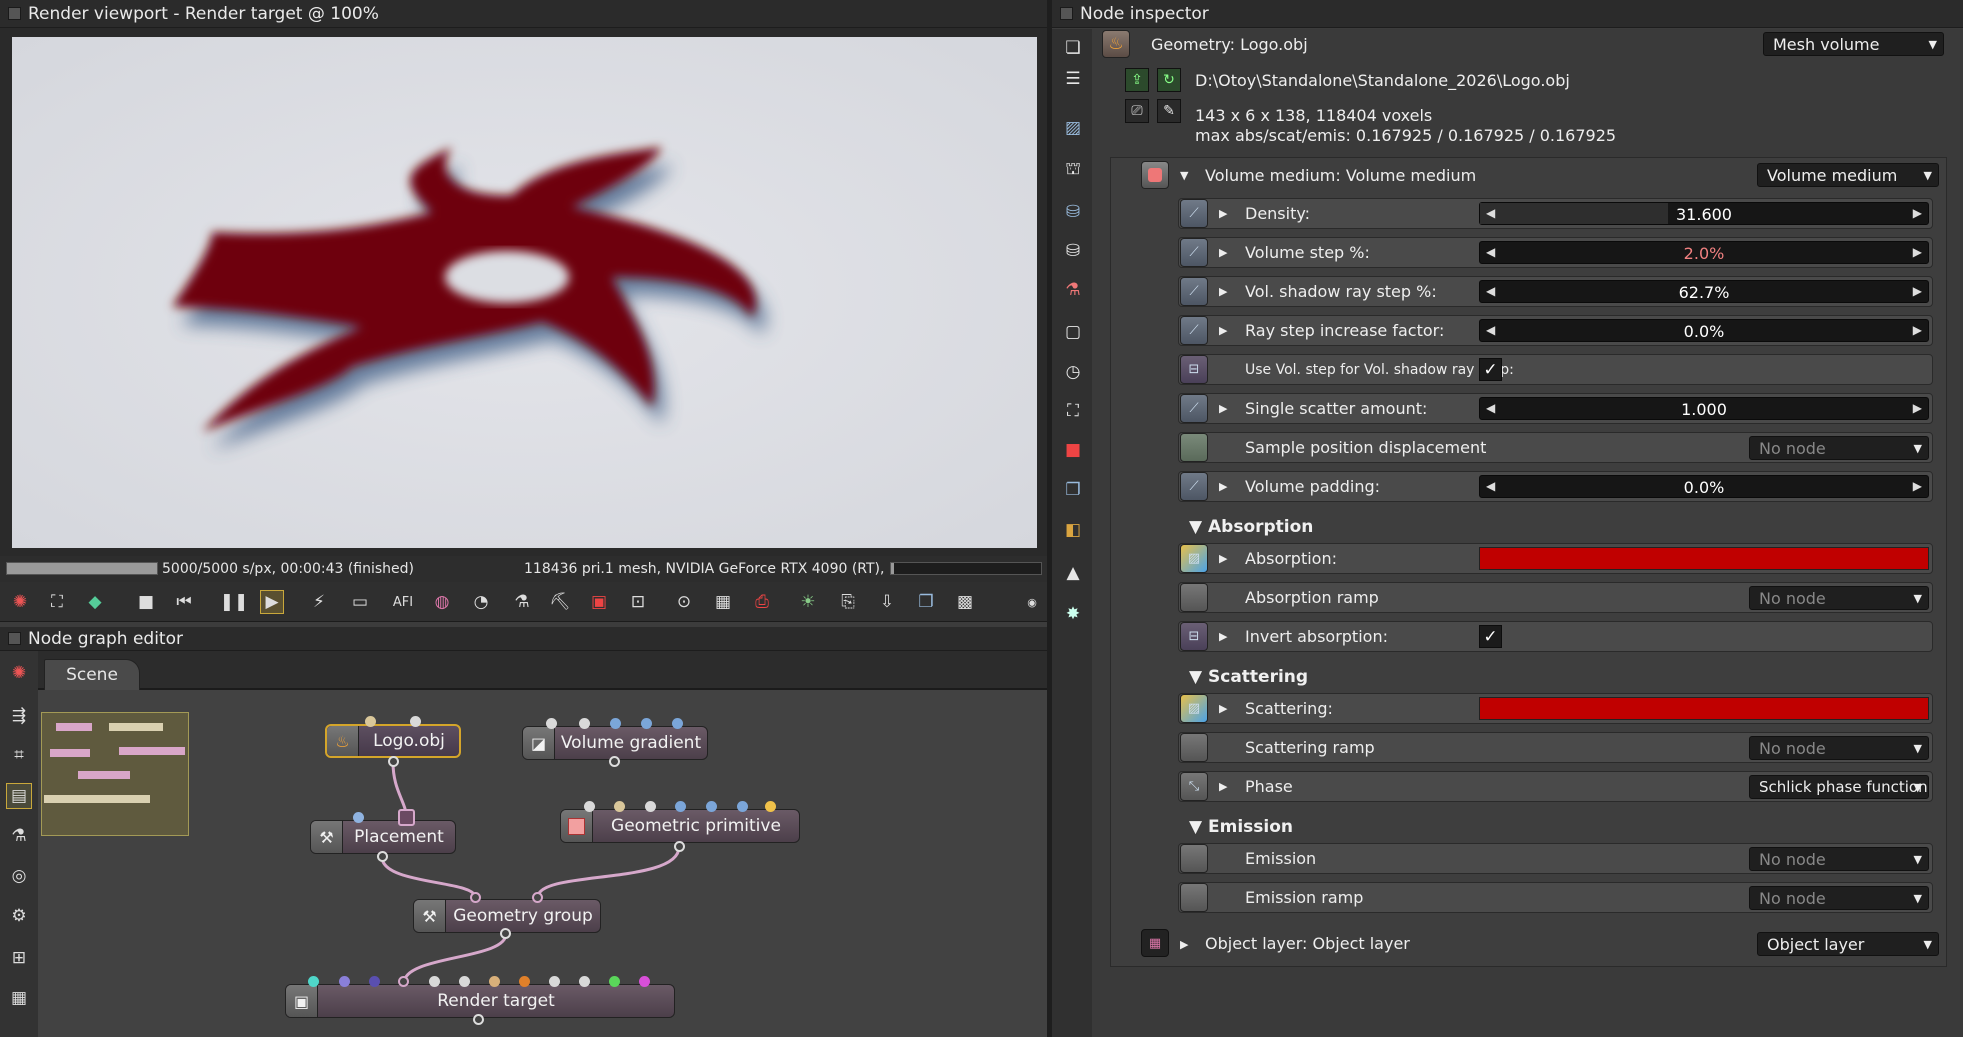 The width and height of the screenshot is (1963, 1037). Describe the element at coordinates (1704, 291) in the screenshot. I see `shadow-step-slider: ◀ 62.7% ▶` at that location.